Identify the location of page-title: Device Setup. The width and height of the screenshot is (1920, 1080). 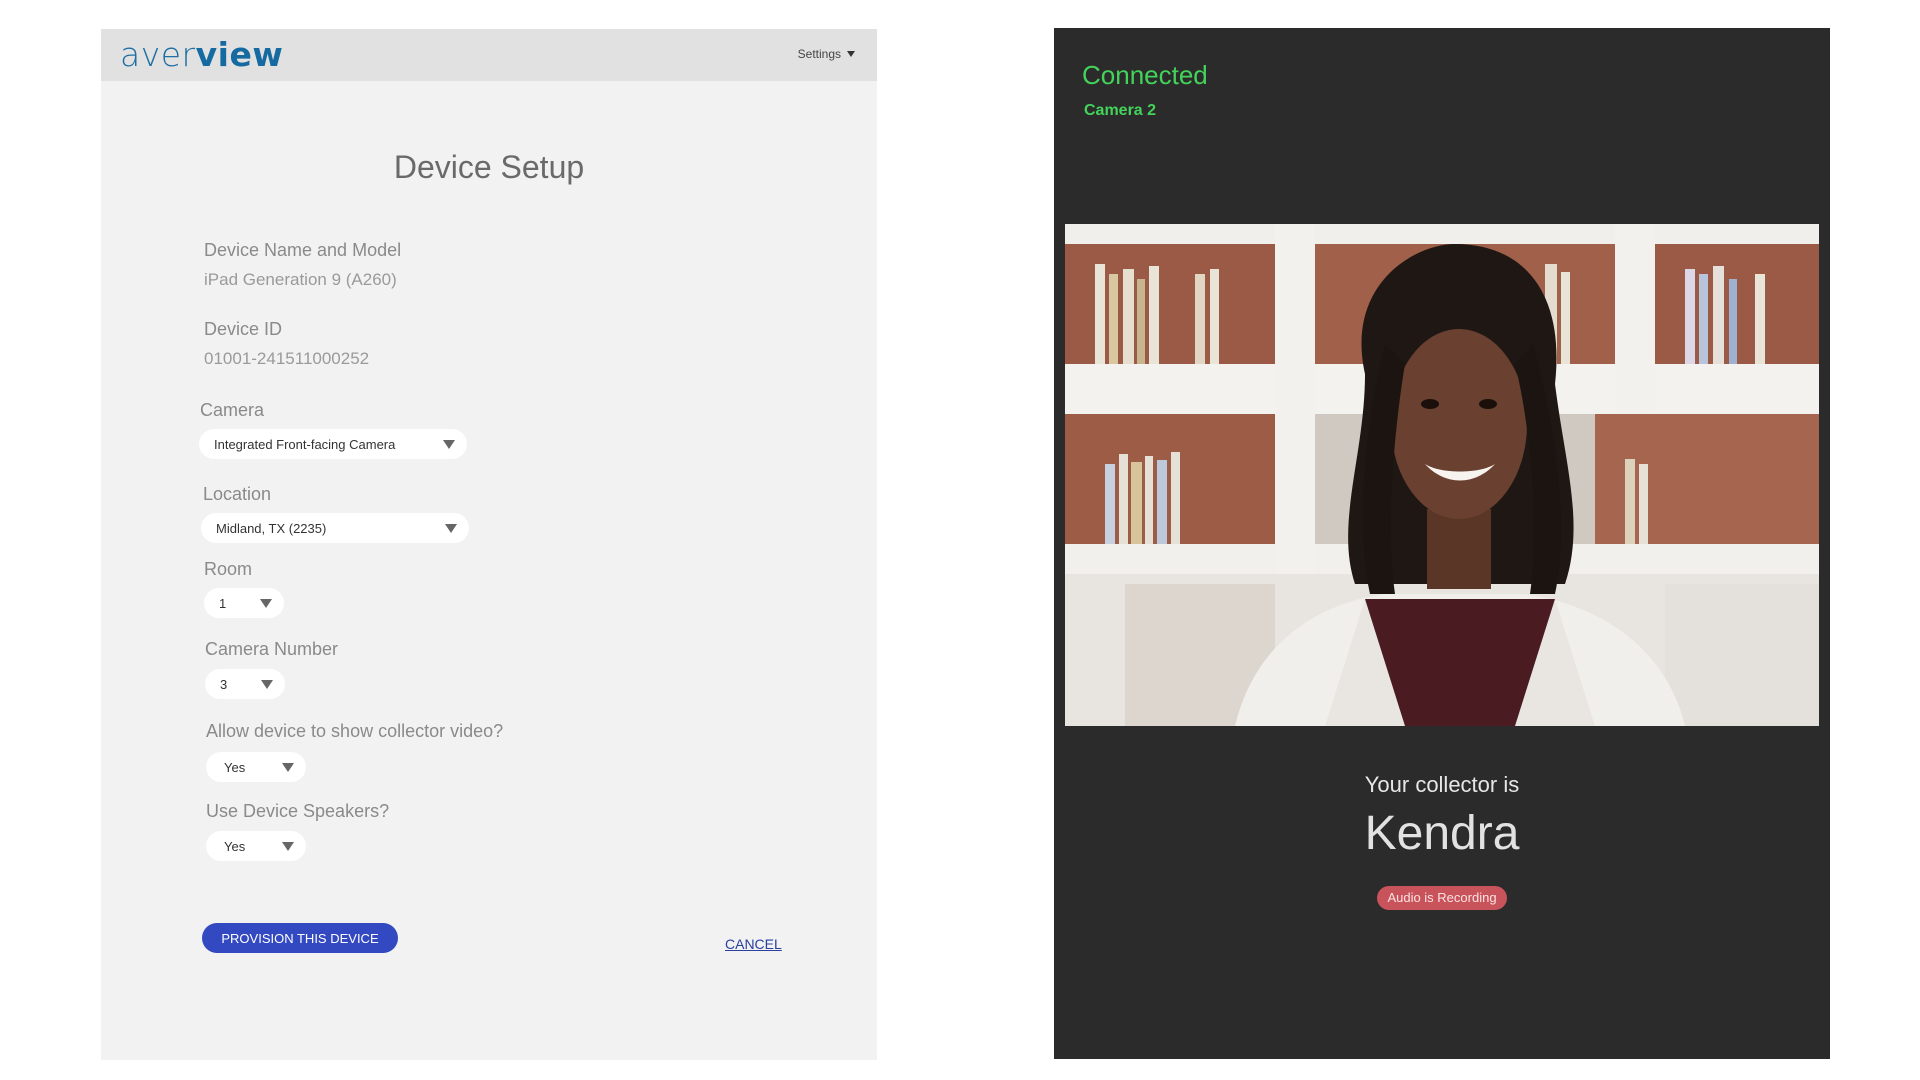
(489, 167).